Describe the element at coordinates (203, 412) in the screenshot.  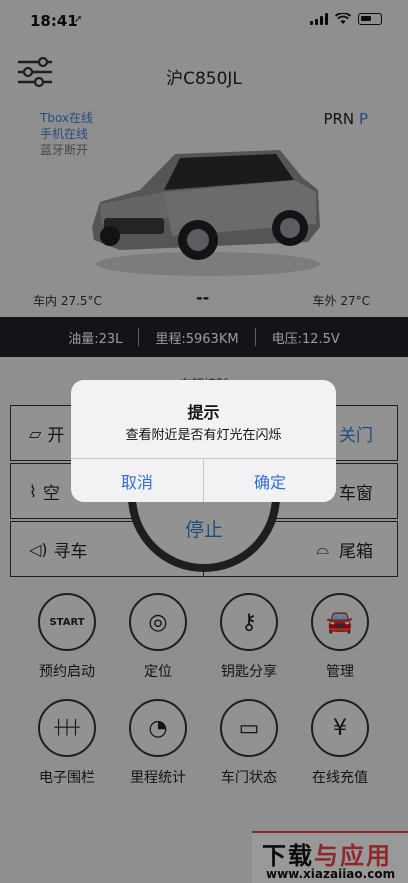
I see `dialog-title: 提示` at that location.